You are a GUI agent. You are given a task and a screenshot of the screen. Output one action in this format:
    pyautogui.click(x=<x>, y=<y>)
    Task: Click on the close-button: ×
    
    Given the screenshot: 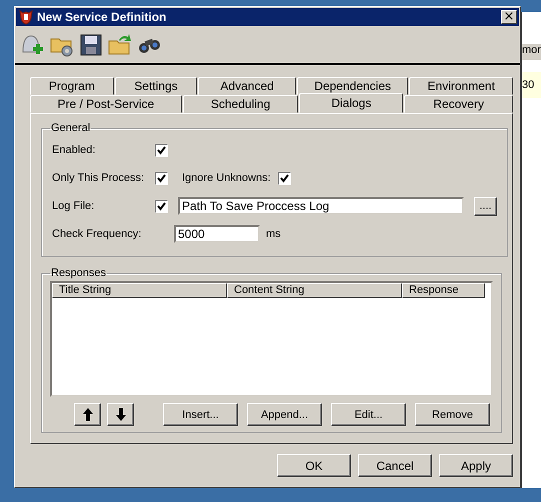 What is the action you would take?
    pyautogui.click(x=509, y=17)
    